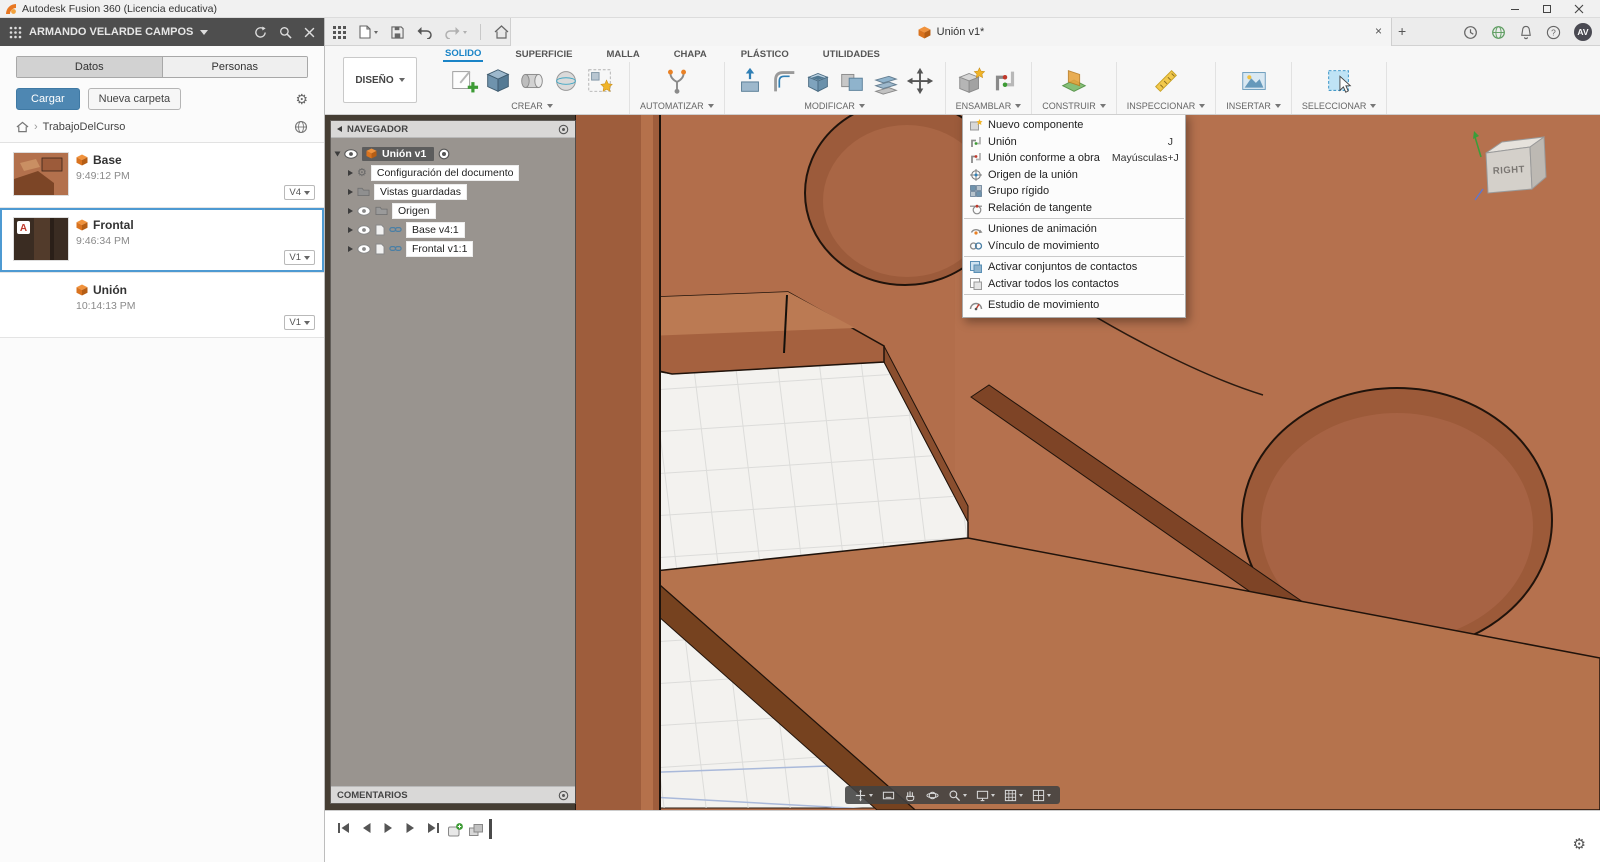 This screenshot has height=862, width=1600. I want to click on keyboard-shortcuts-button, so click(888, 795).